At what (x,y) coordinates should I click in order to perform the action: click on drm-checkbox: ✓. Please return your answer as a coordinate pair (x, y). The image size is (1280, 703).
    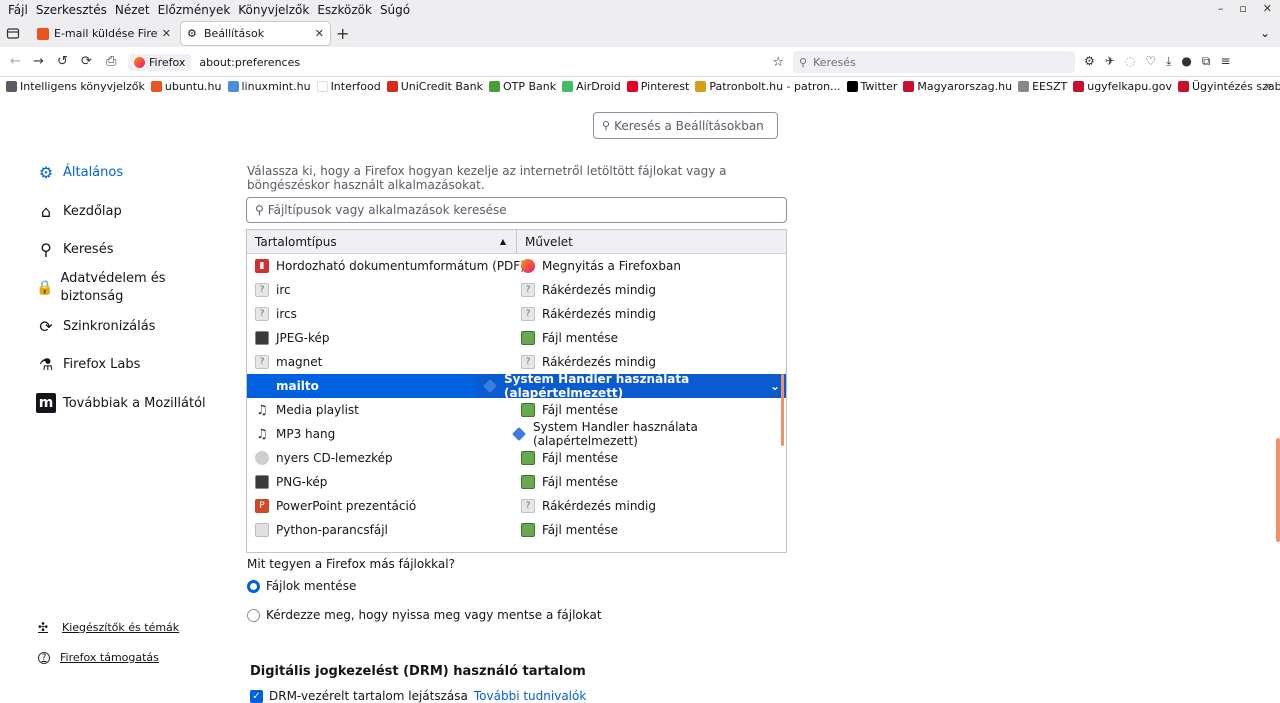
    Looking at the image, I should click on (256, 696).